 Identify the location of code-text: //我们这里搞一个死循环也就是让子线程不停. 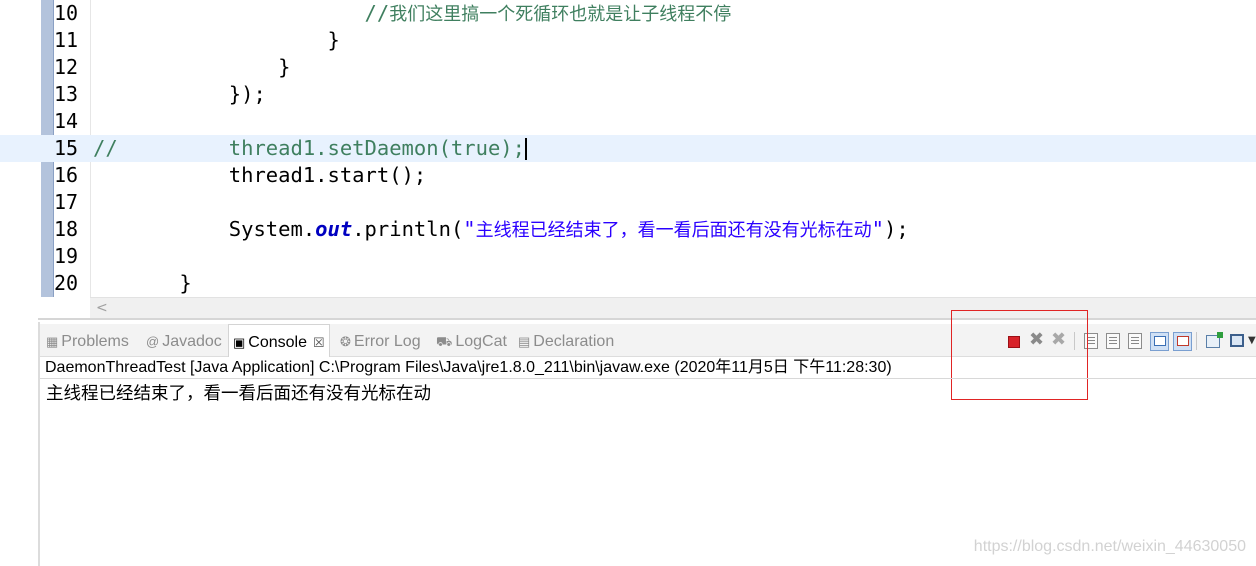
(412, 13).